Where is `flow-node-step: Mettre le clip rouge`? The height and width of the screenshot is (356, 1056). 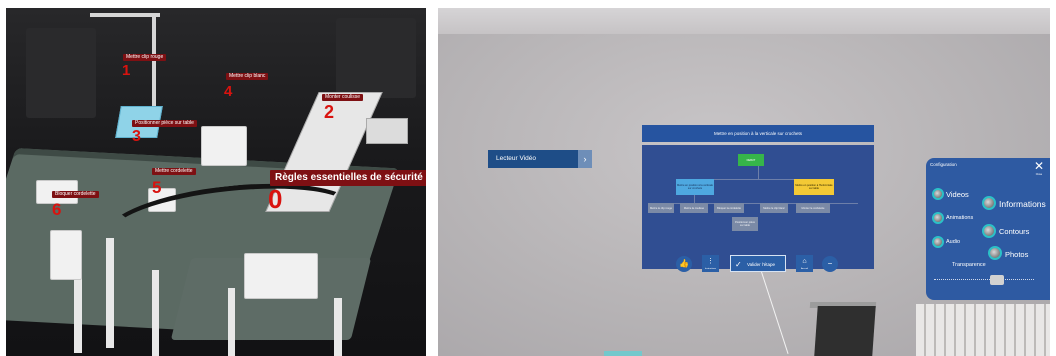
flow-node-step: Mettre le clip rouge is located at coordinates (661, 208).